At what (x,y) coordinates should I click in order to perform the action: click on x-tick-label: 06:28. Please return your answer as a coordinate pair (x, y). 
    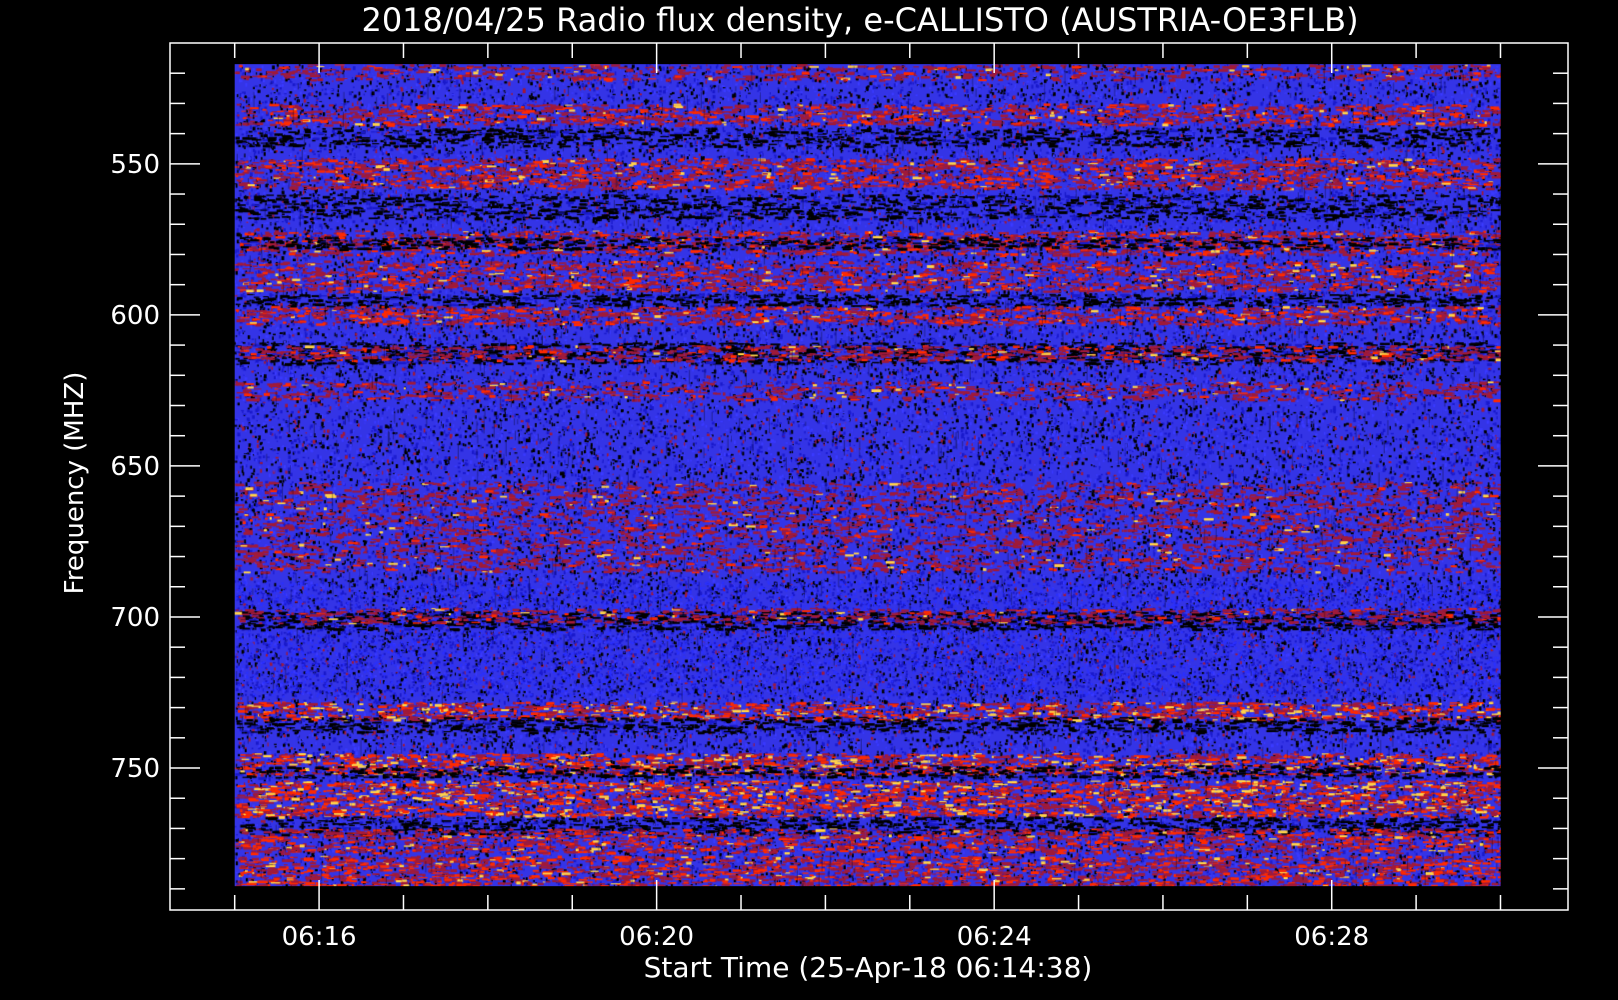
    Looking at the image, I should click on (1331, 937).